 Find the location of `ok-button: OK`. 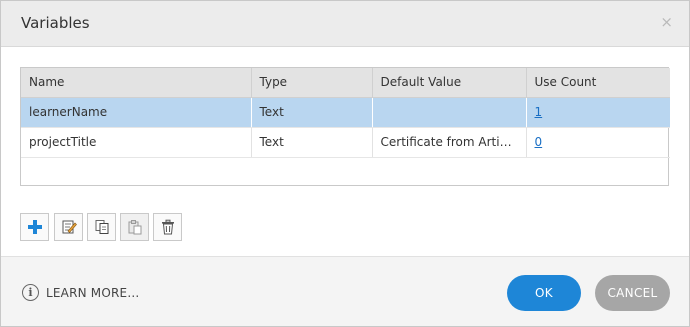

ok-button: OK is located at coordinates (544, 293).